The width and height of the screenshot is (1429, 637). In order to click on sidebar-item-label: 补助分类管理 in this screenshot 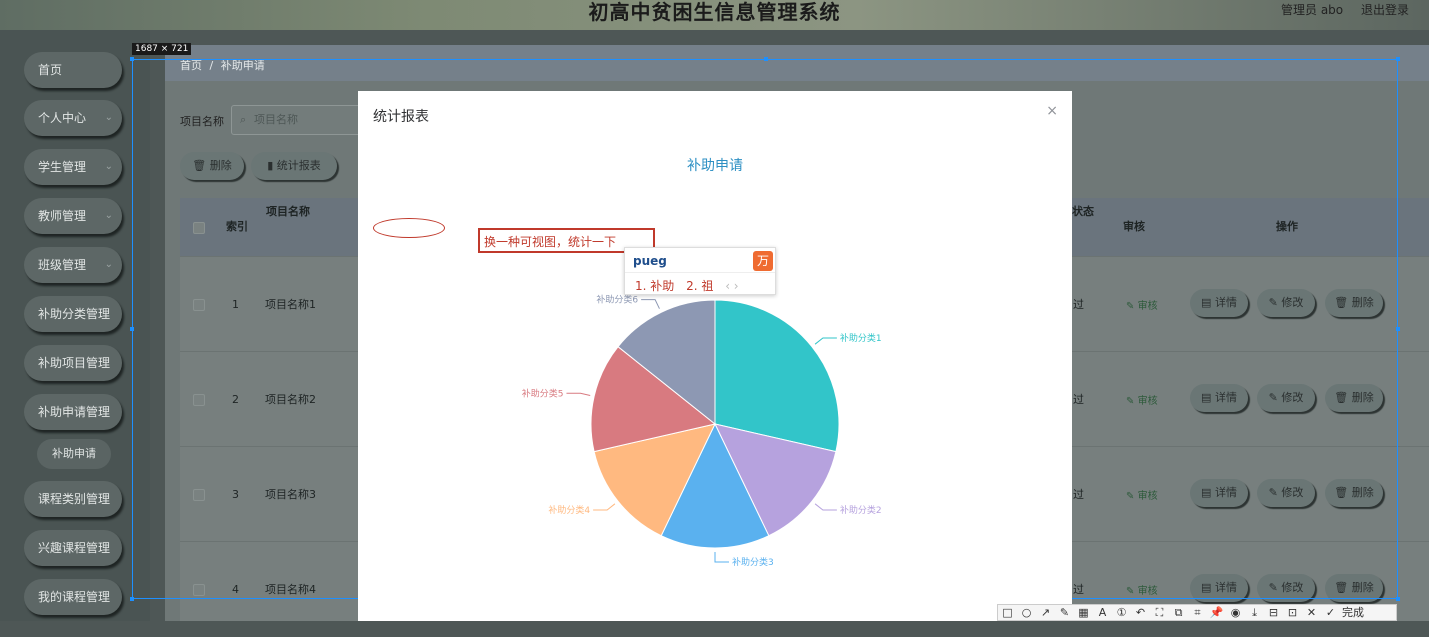, I will do `click(74, 314)`.